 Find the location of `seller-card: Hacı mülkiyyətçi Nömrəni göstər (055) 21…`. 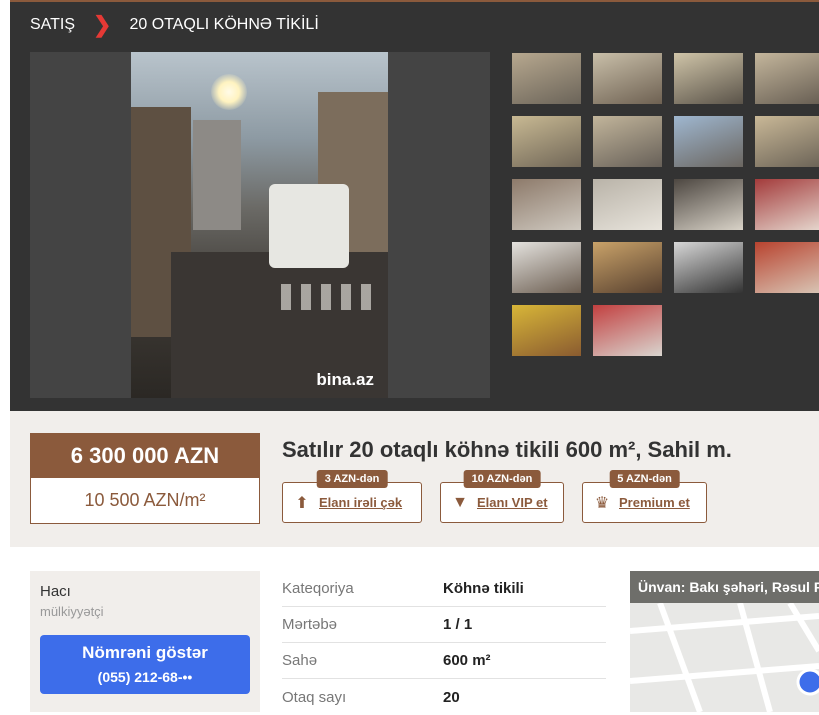

seller-card: Hacı mülkiyyətçi Nömrəni göstər (055) 21… is located at coordinates (145, 641).